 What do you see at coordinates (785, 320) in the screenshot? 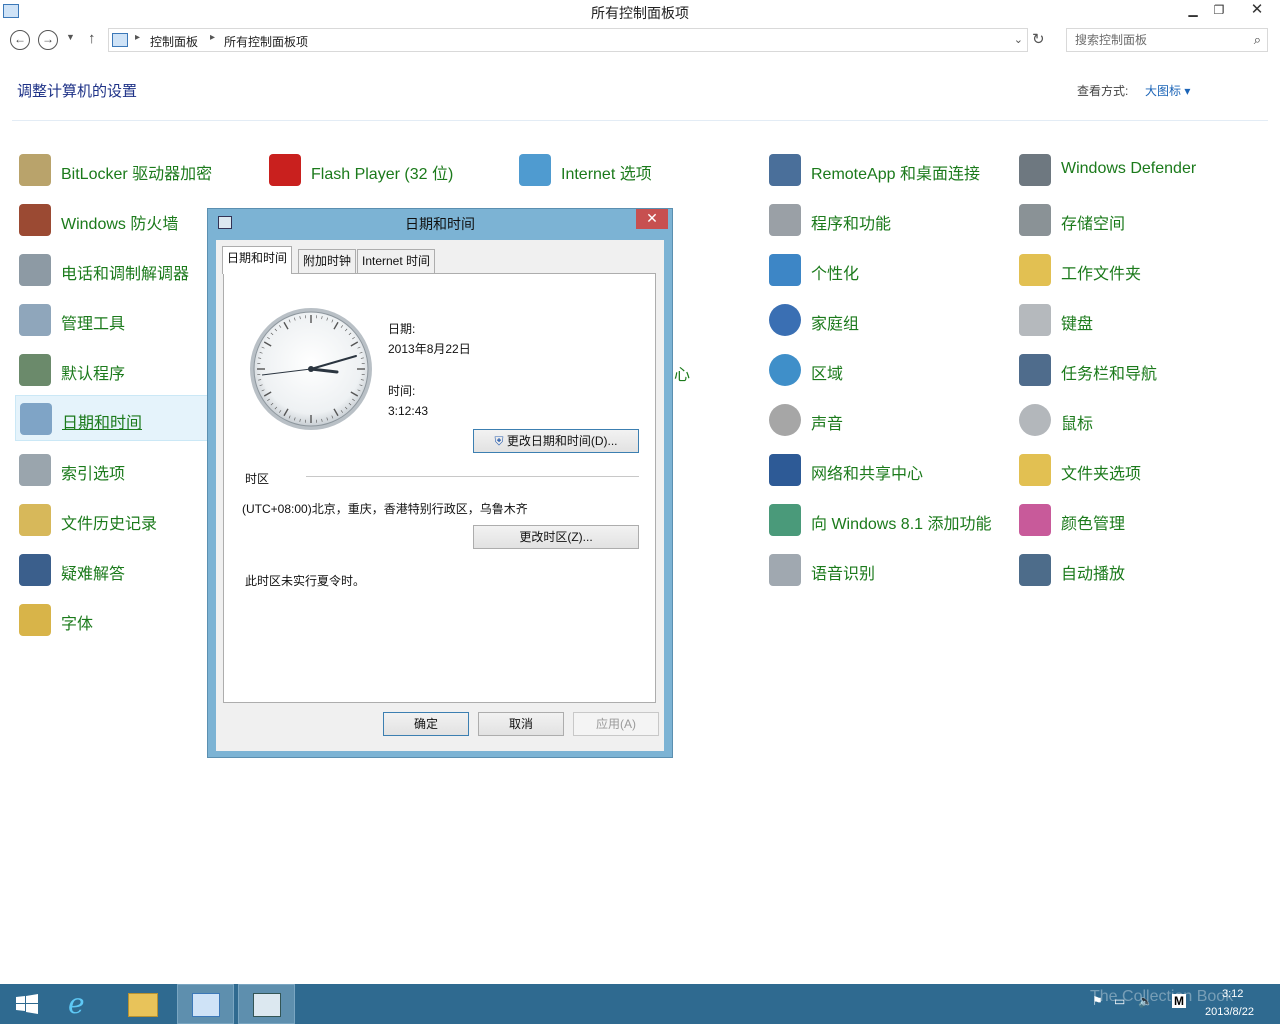
I see `homegroup-icon` at bounding box center [785, 320].